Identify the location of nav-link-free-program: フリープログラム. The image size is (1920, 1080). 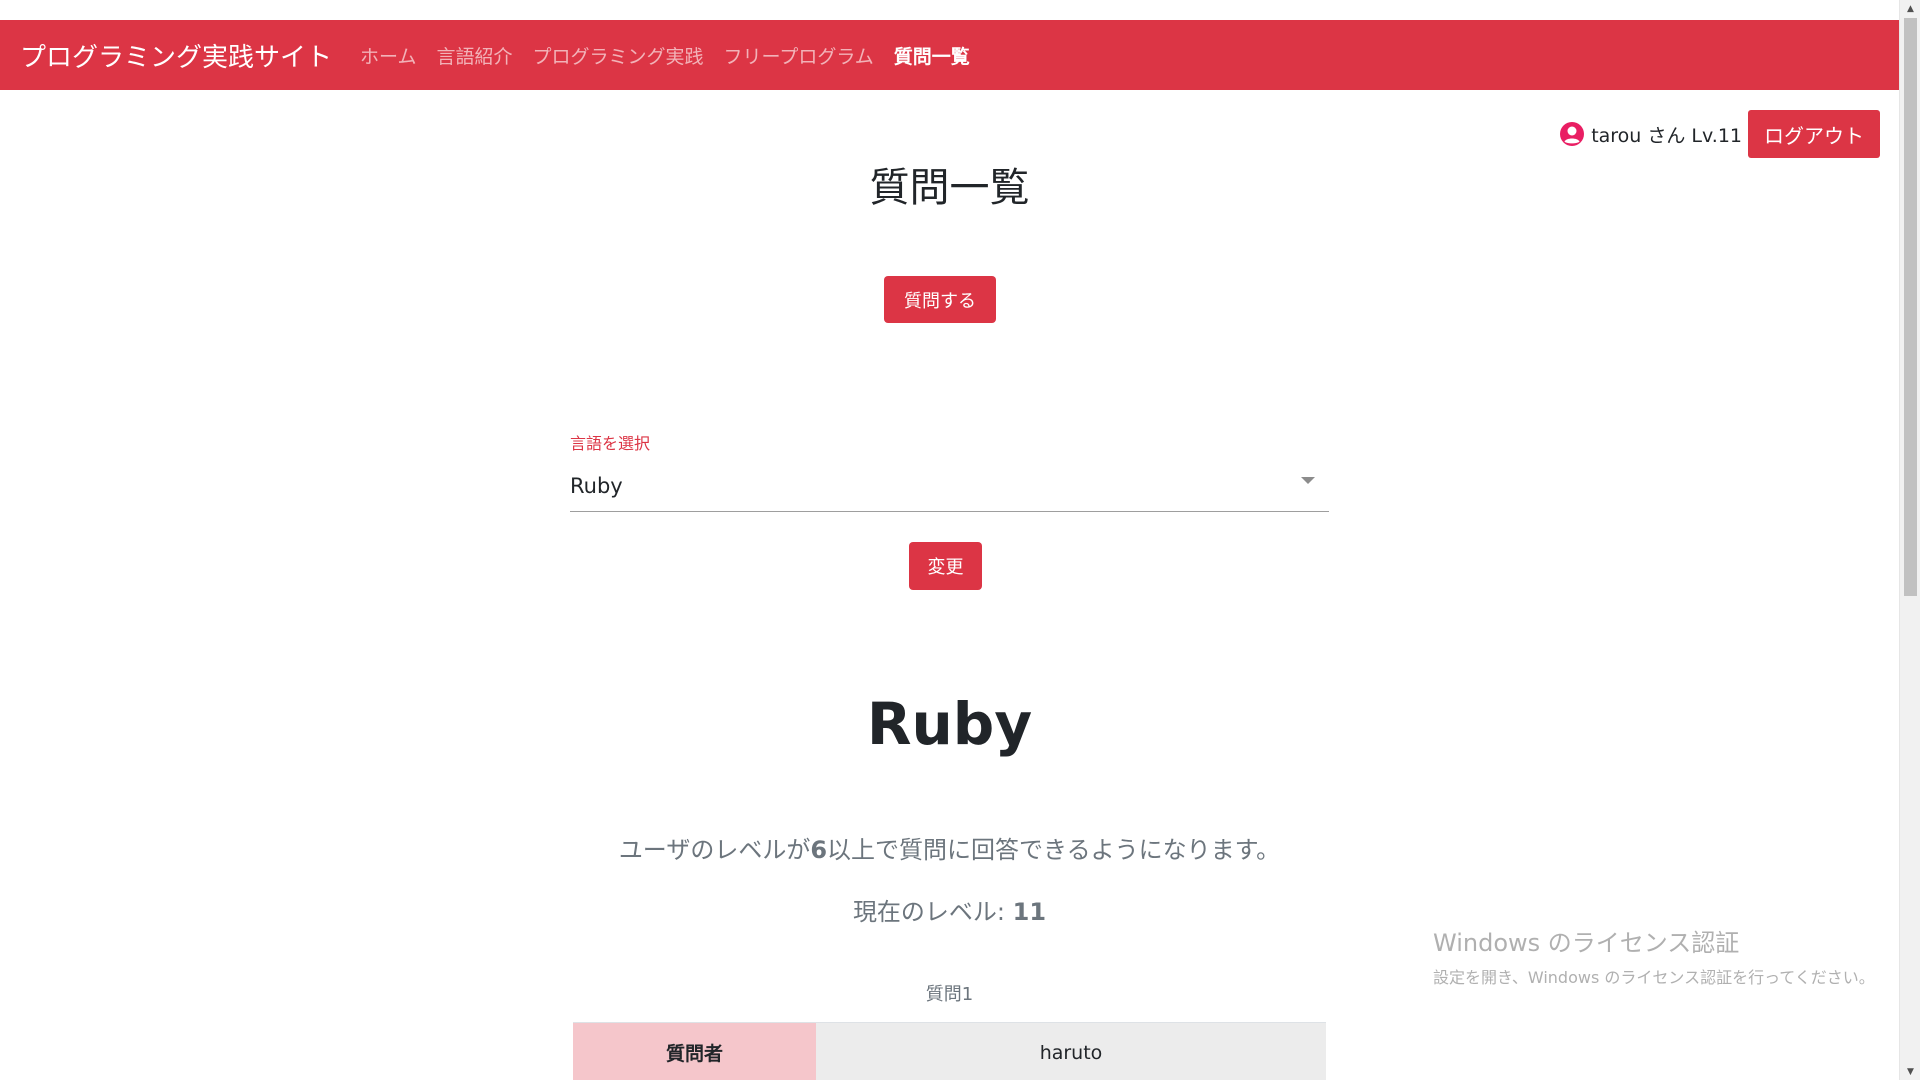
(798, 55).